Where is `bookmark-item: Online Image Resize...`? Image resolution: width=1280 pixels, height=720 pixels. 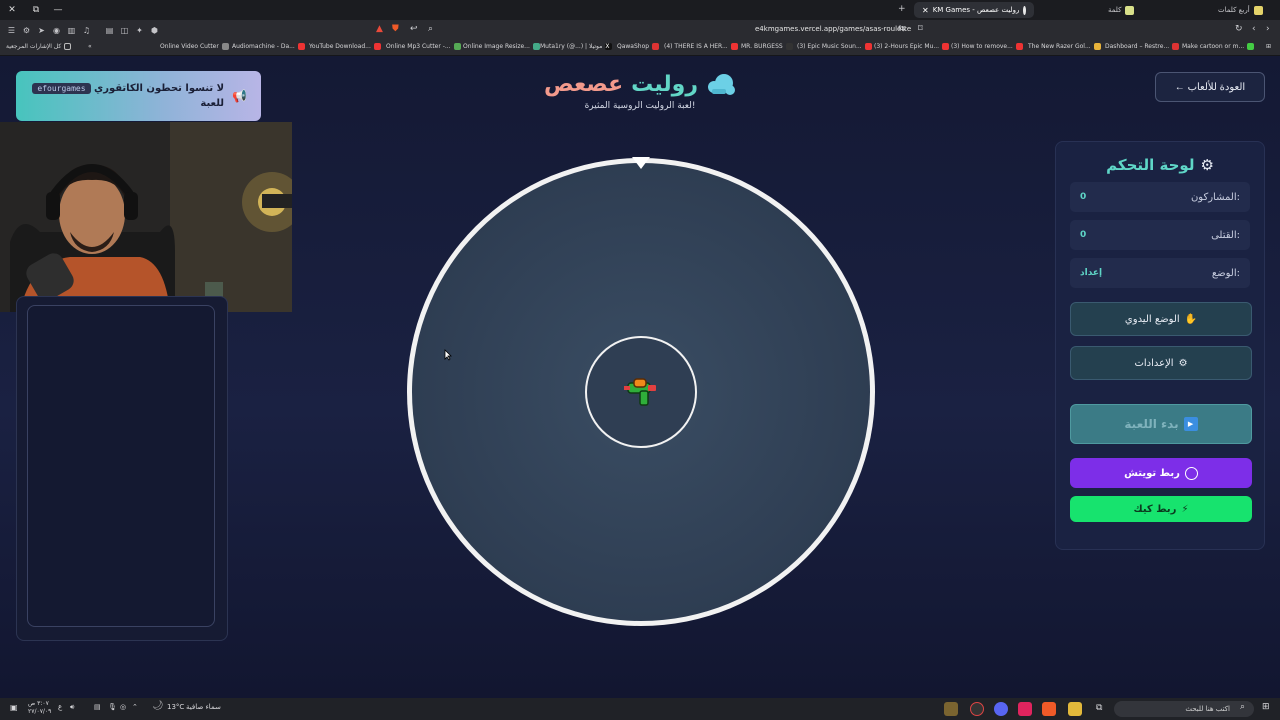
bookmark-item: Online Image Resize... is located at coordinates (501, 46).